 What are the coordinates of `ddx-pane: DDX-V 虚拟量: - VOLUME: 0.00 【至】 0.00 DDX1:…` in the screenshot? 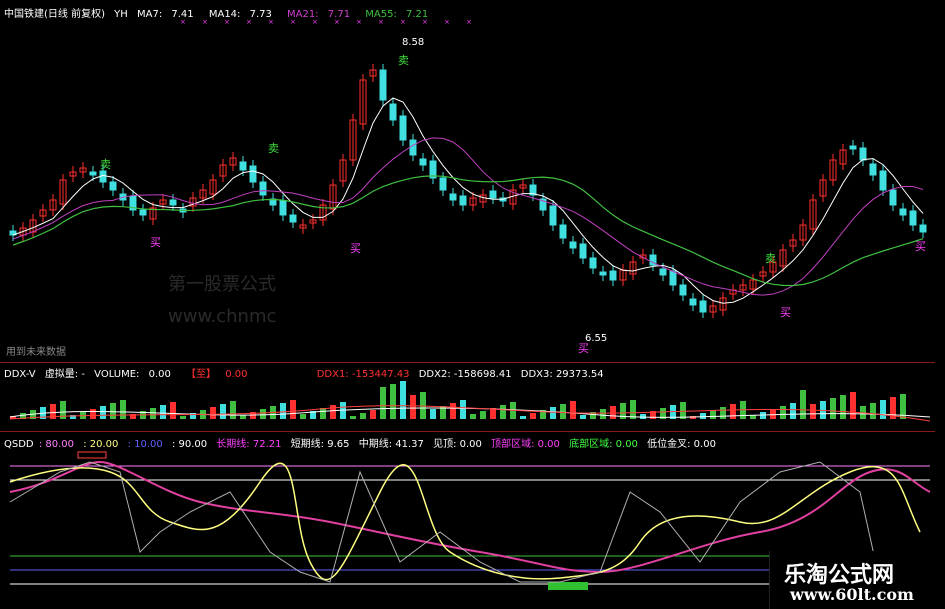 It's located at (467, 397).